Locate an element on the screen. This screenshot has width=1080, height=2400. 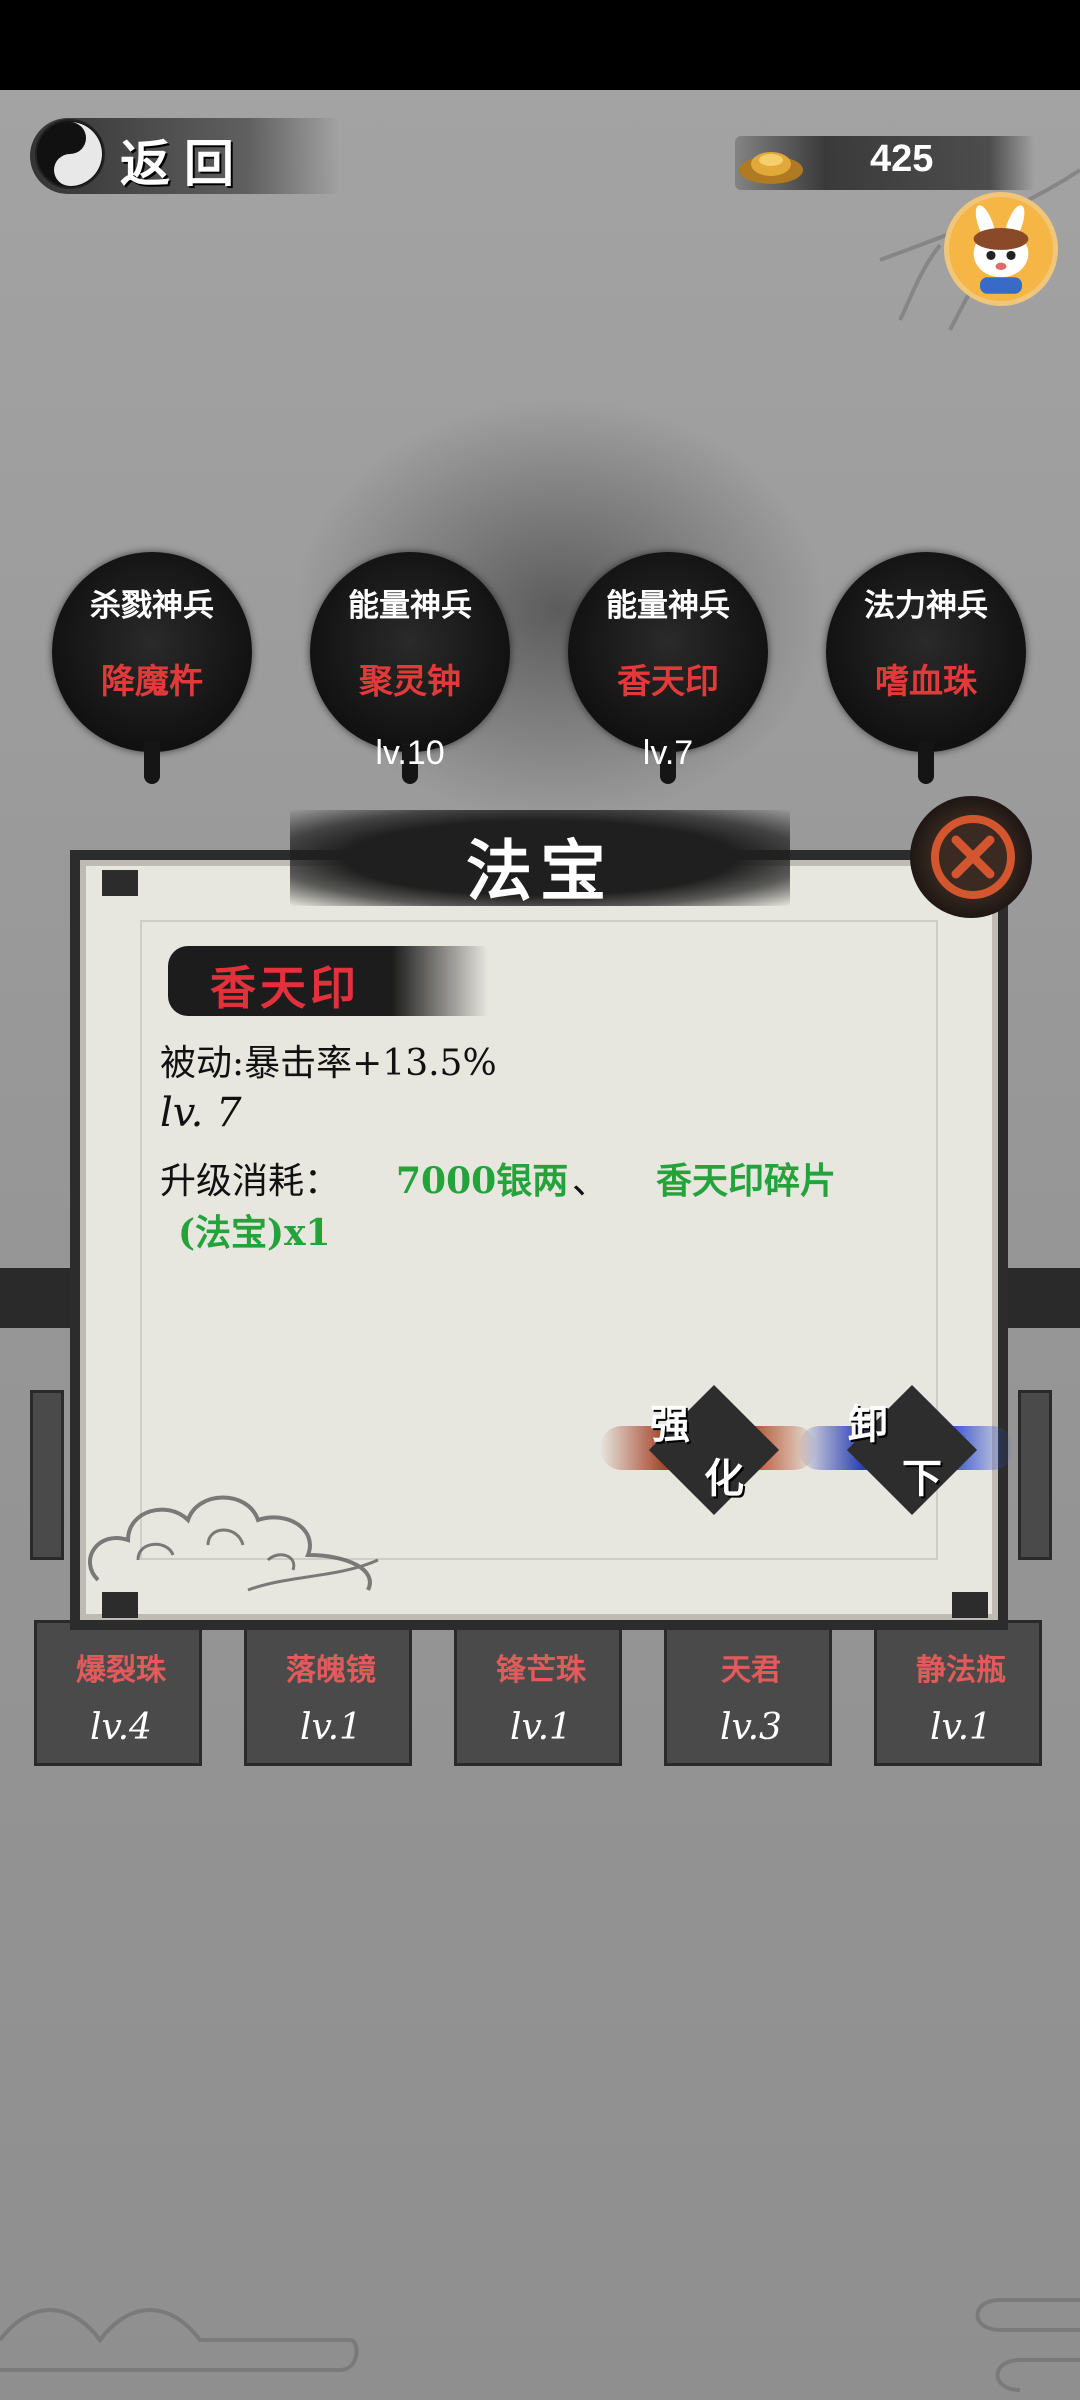
inventory-item-name: 锋芒珠 is located at coordinates (541, 1670).